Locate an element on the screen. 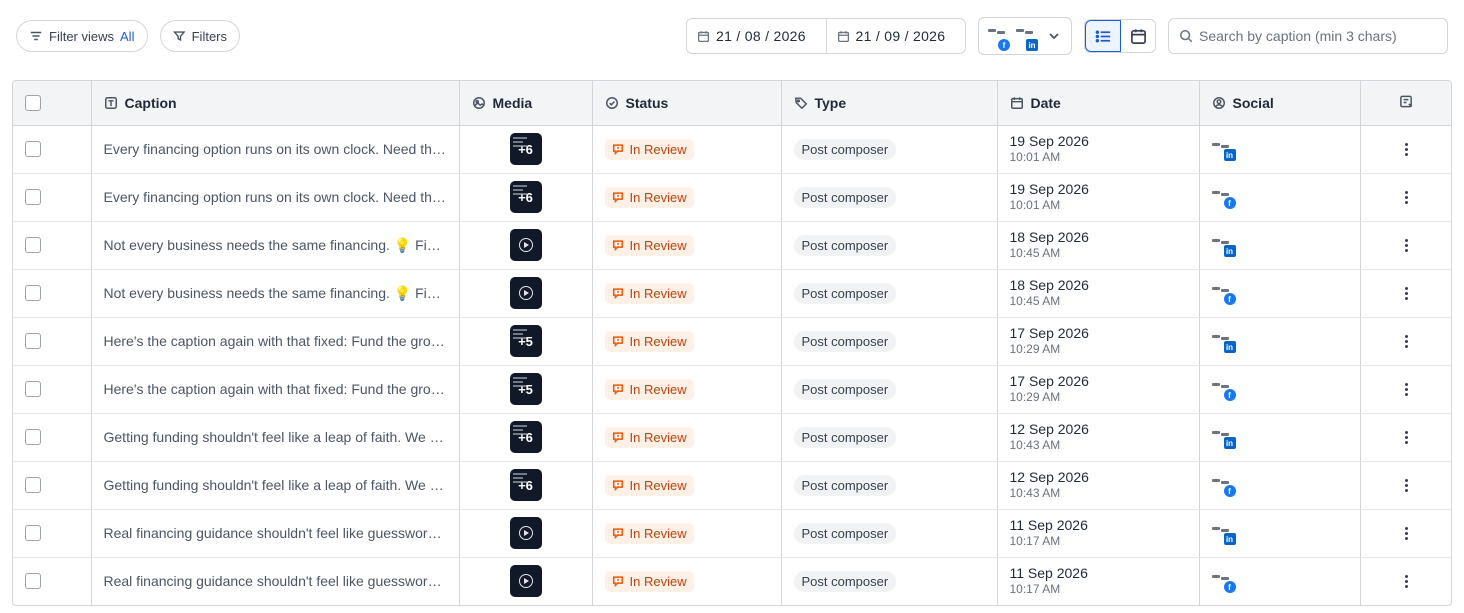  media-cell is located at coordinates (526, 293).